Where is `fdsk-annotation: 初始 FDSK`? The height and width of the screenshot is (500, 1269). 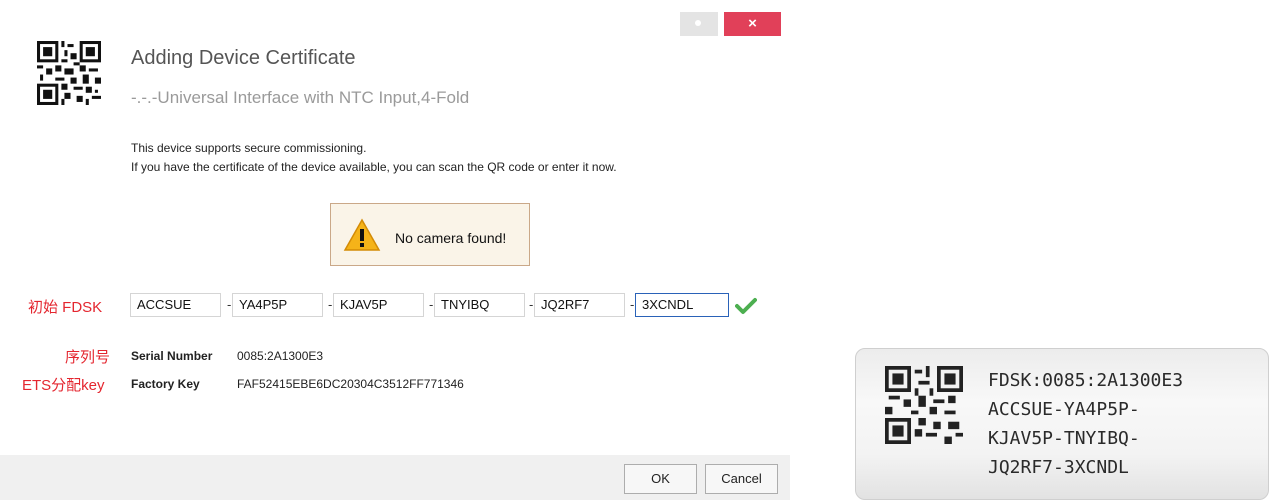
fdsk-annotation: 初始 FDSK is located at coordinates (65, 307).